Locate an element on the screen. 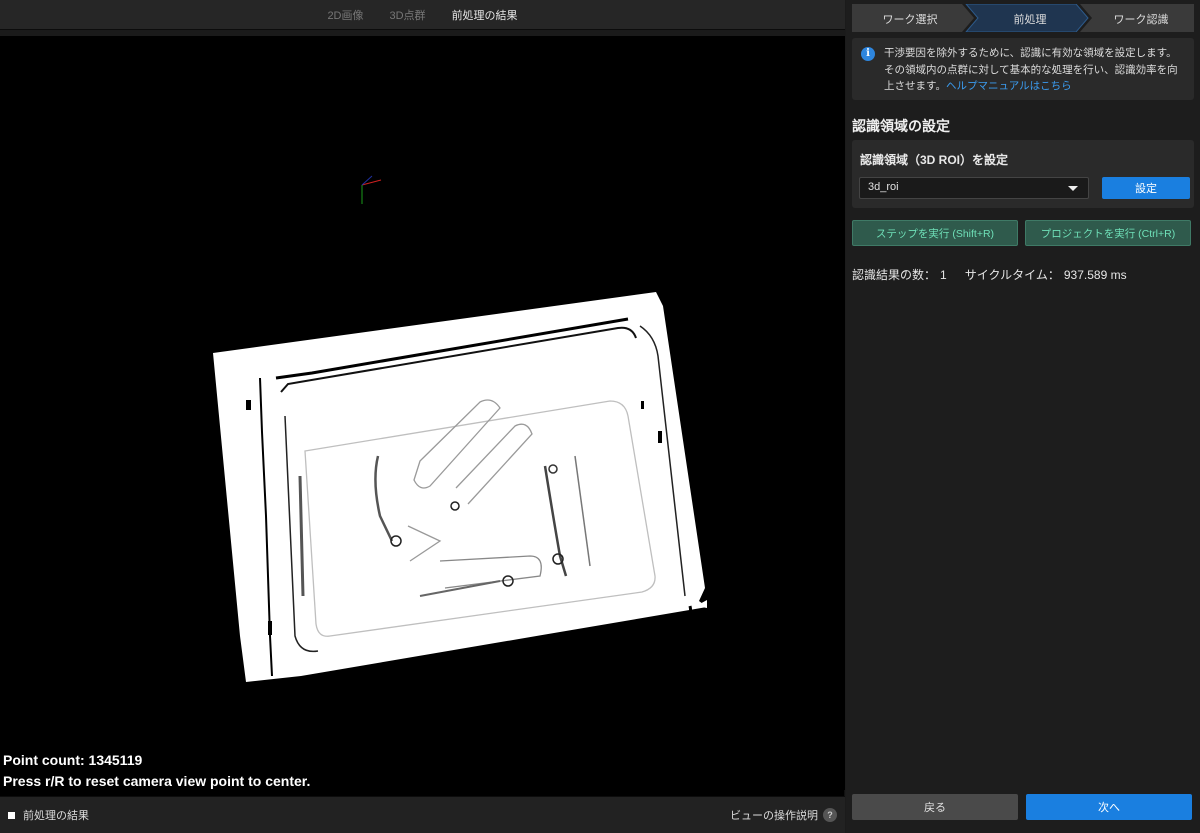 This screenshot has width=1200, height=833. section-title: 認識領域の設定 is located at coordinates (901, 126).